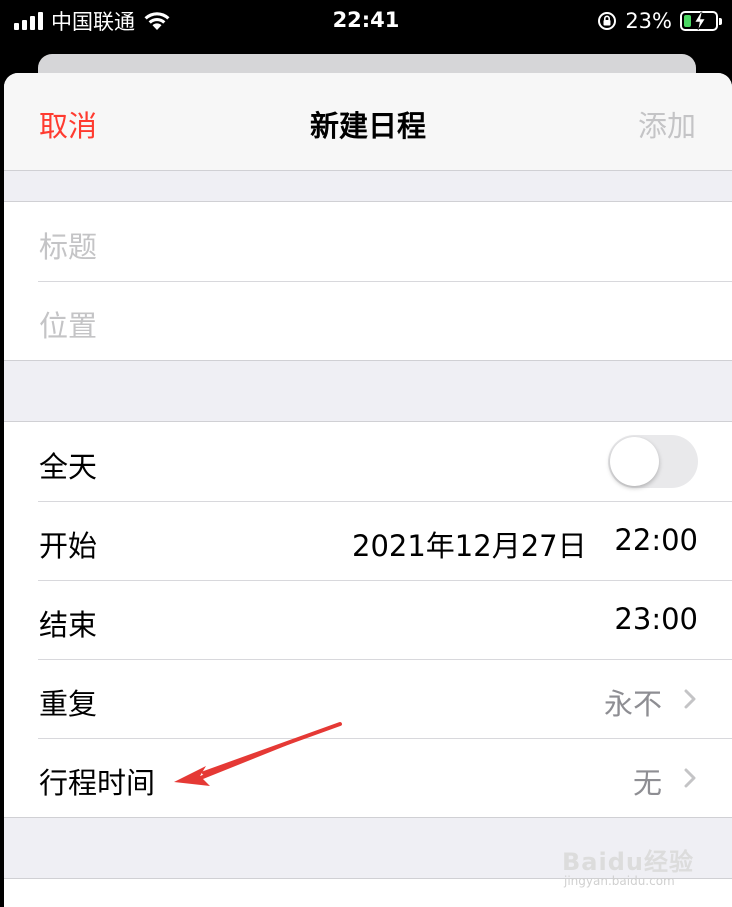 The width and height of the screenshot is (732, 907). Describe the element at coordinates (367, 126) in the screenshot. I see `page-title: 新建日程` at that location.